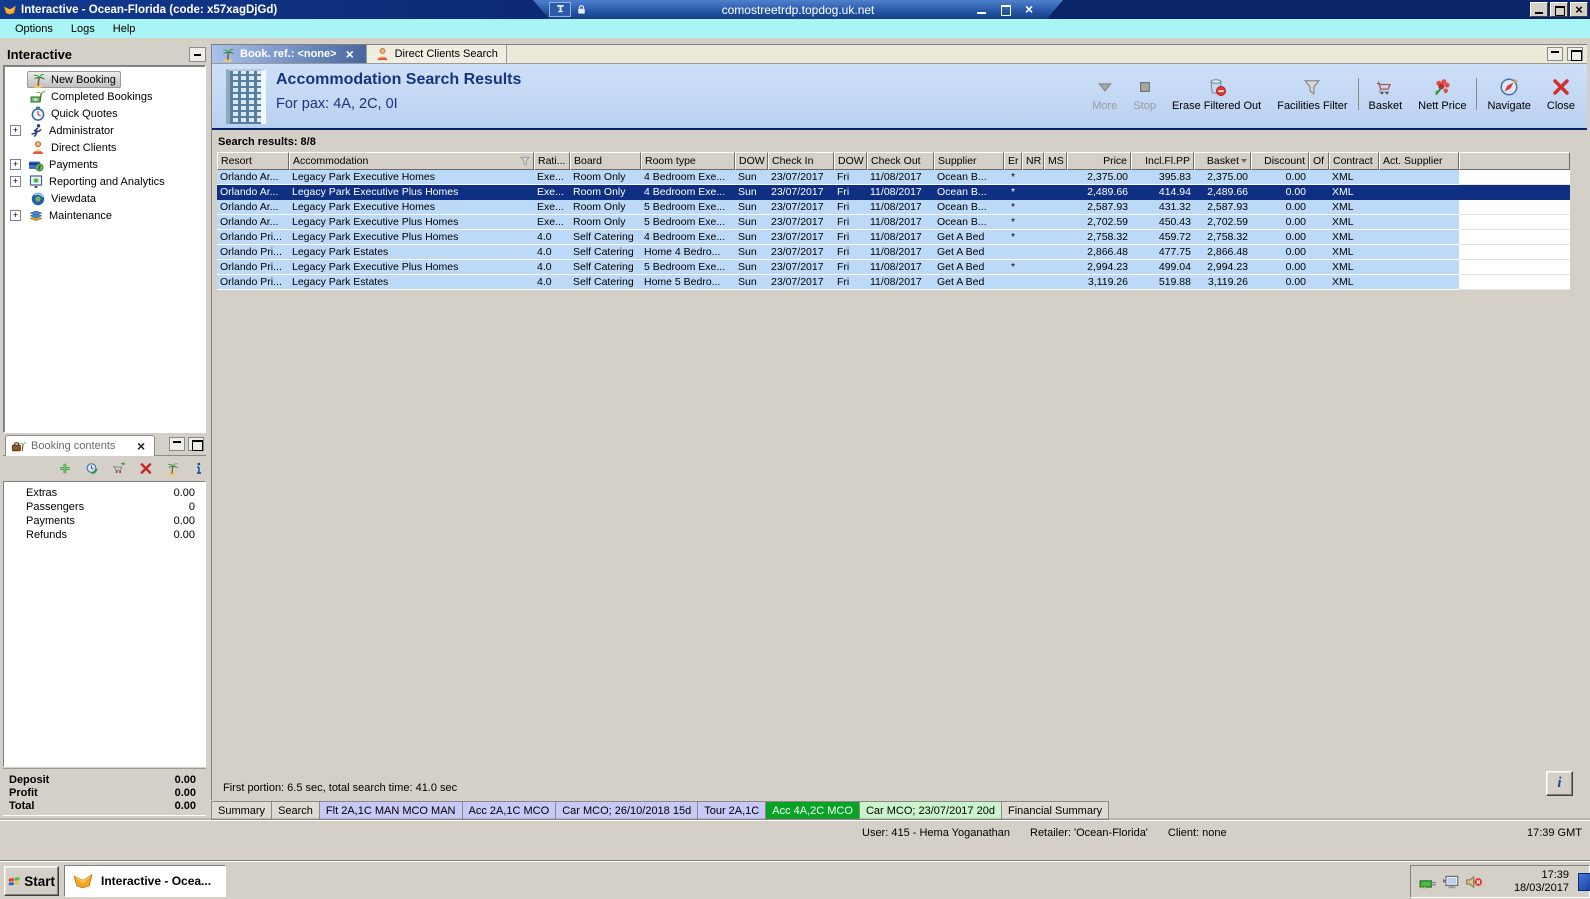 Image resolution: width=1590 pixels, height=899 pixels. I want to click on menu-item-help: Help, so click(124, 29).